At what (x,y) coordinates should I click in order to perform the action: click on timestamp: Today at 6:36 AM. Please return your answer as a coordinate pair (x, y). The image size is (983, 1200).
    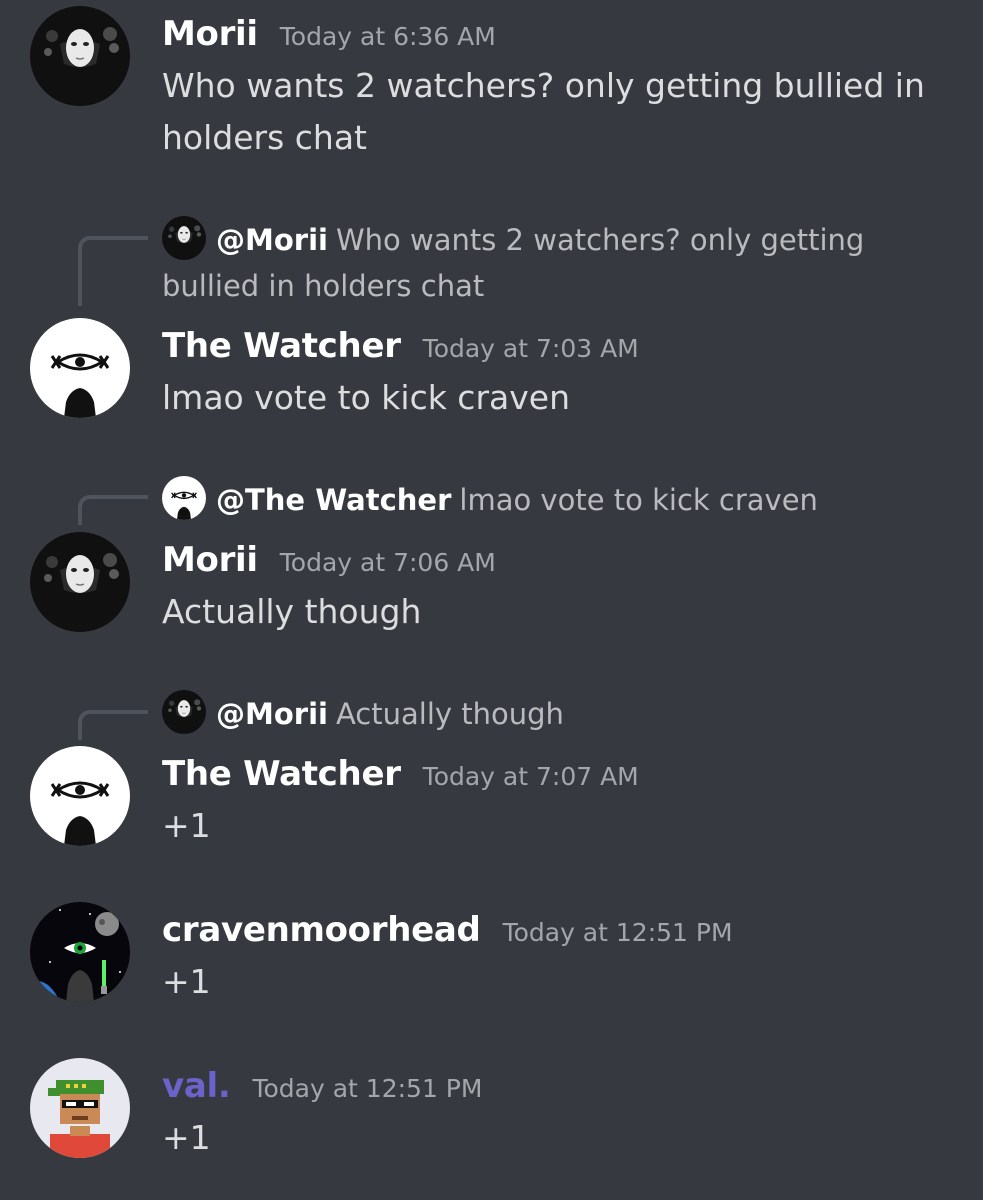
    Looking at the image, I should click on (388, 36).